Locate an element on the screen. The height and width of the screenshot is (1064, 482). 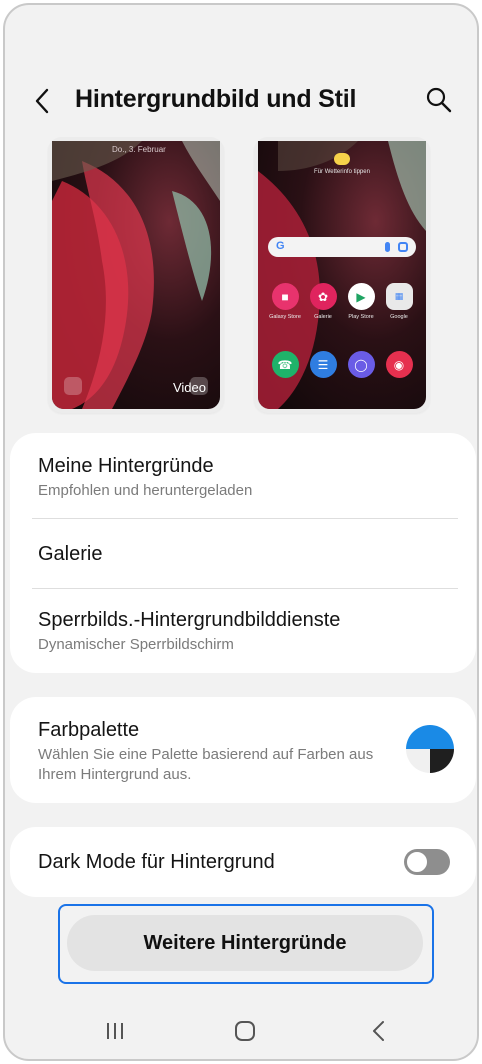
lock-screen-preview: Do., 3. Februar Video is located at coordinates (136, 275).